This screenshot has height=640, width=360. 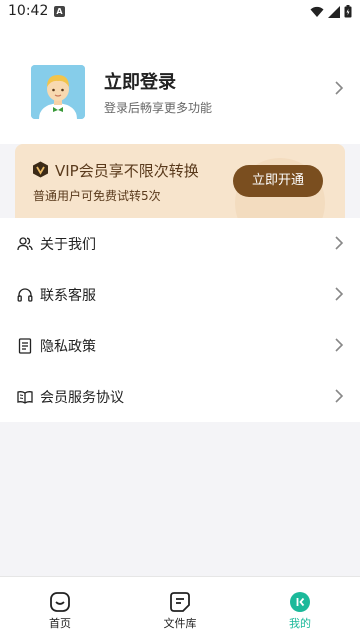 I want to click on nav-item-home: 首页, so click(x=60, y=608).